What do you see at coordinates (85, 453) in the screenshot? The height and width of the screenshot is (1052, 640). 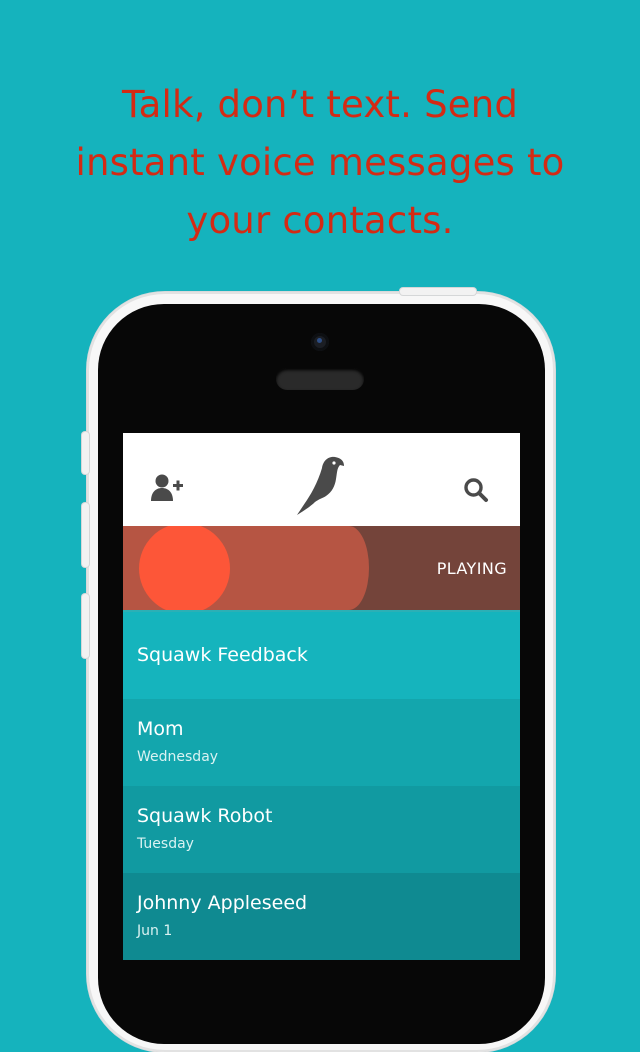 I see `phone-mute-switch` at bounding box center [85, 453].